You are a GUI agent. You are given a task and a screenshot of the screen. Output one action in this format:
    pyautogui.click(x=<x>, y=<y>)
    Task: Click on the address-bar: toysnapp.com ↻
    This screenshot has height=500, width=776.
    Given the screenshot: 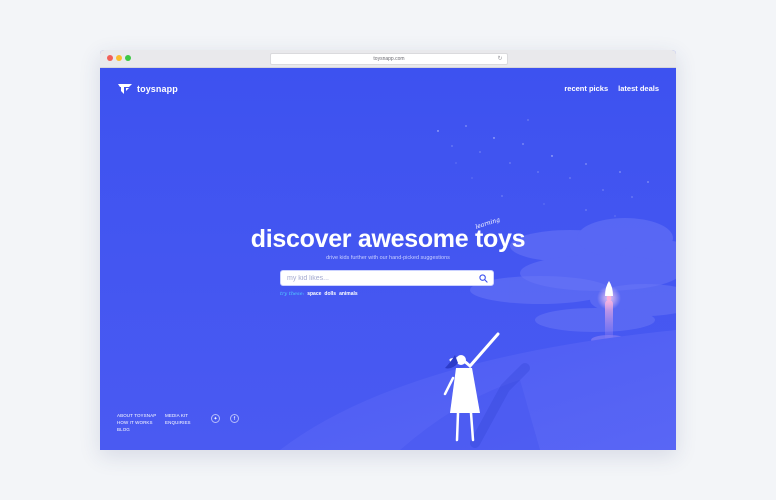 What is the action you would take?
    pyautogui.click(x=389, y=59)
    